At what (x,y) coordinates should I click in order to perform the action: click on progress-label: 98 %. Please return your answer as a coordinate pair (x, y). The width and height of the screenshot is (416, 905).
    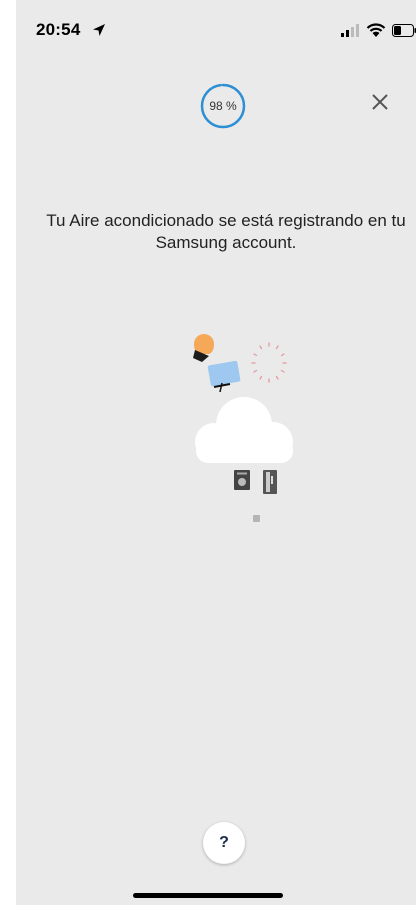
    Looking at the image, I should click on (223, 106).